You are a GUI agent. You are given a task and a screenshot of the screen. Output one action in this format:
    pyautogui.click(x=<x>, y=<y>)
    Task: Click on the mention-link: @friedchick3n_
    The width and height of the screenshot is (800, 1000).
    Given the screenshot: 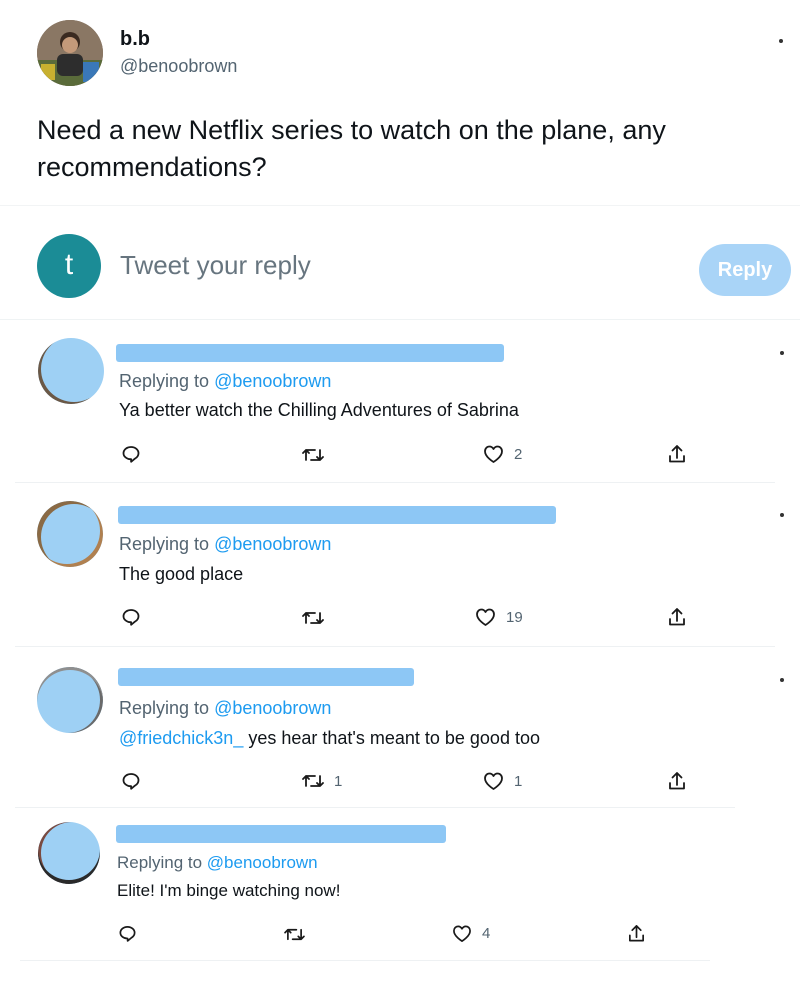 What is the action you would take?
    pyautogui.click(x=181, y=738)
    